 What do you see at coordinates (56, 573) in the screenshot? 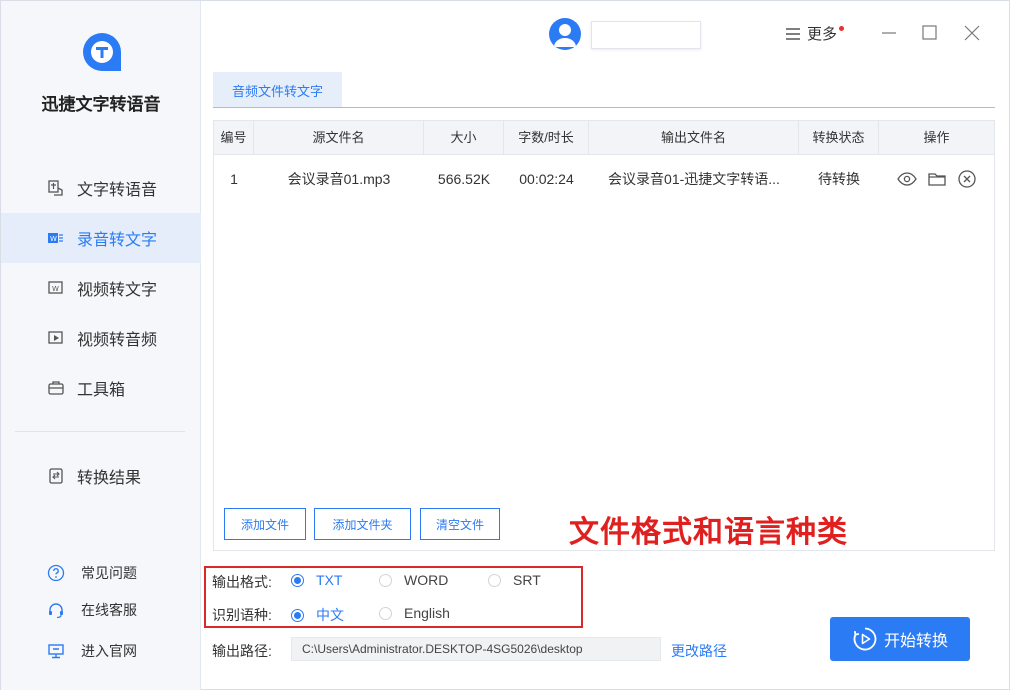
I see `question-icon` at bounding box center [56, 573].